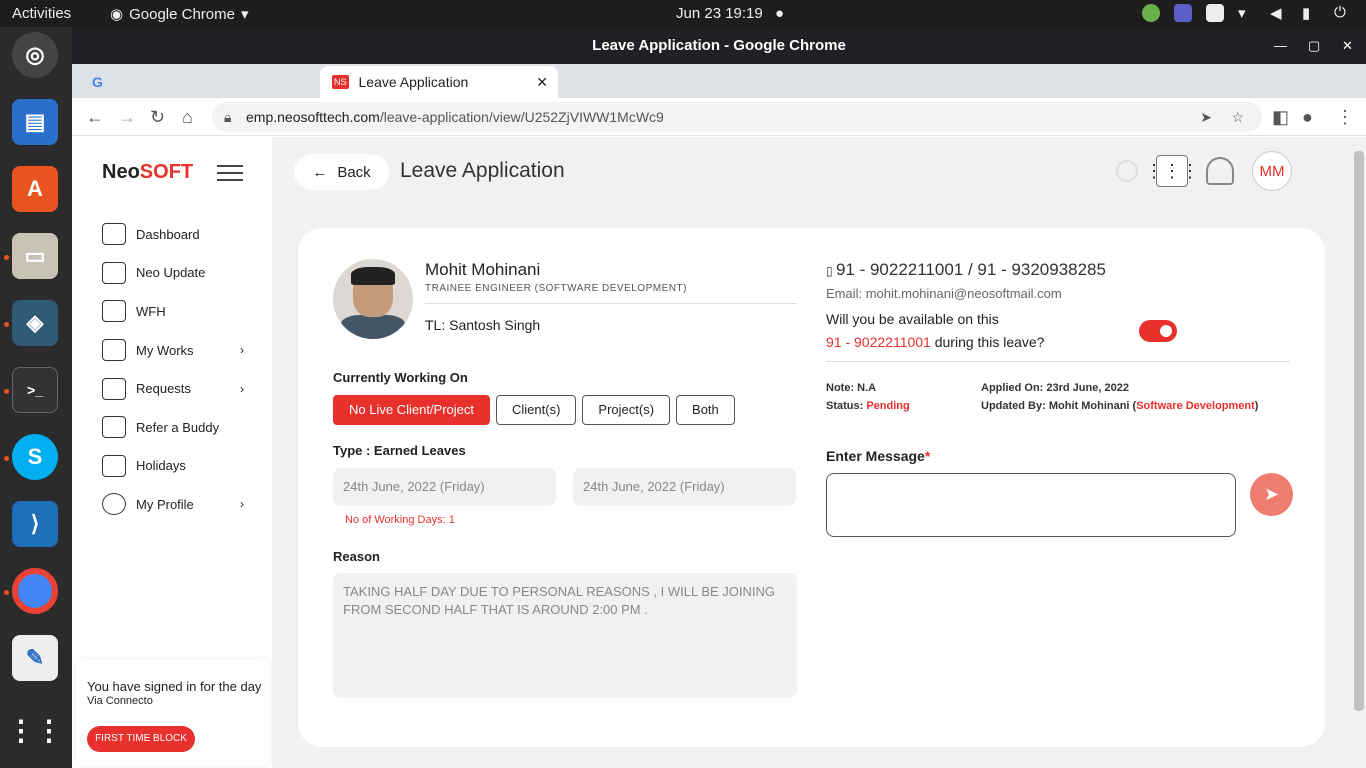 This screenshot has height=768, width=1366. I want to click on bell-icon, so click(1220, 171).